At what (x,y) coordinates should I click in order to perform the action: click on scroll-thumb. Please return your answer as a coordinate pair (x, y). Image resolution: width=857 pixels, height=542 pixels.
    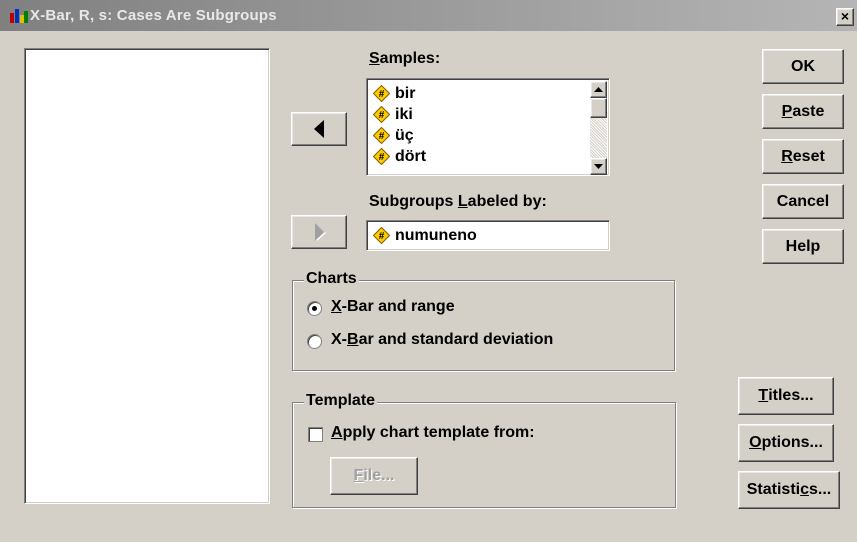
    Looking at the image, I should click on (598, 108).